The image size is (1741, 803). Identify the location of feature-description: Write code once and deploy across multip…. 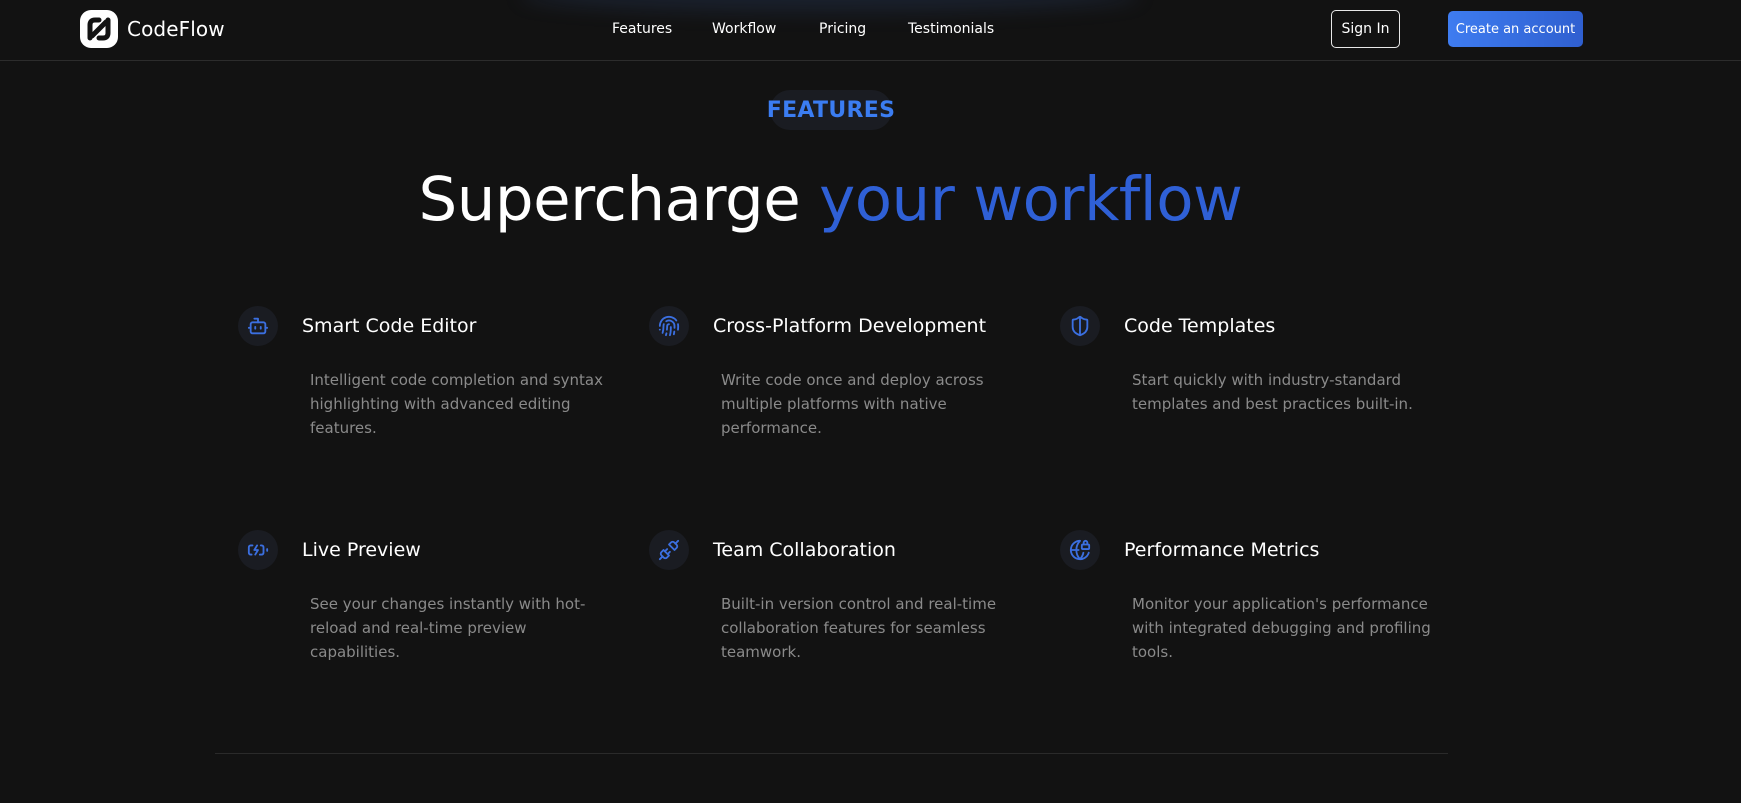
(852, 404).